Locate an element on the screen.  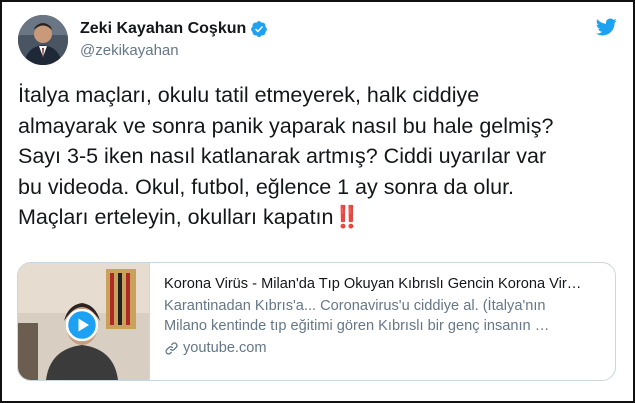
card-domain-text: youtube.com is located at coordinates (225, 348).